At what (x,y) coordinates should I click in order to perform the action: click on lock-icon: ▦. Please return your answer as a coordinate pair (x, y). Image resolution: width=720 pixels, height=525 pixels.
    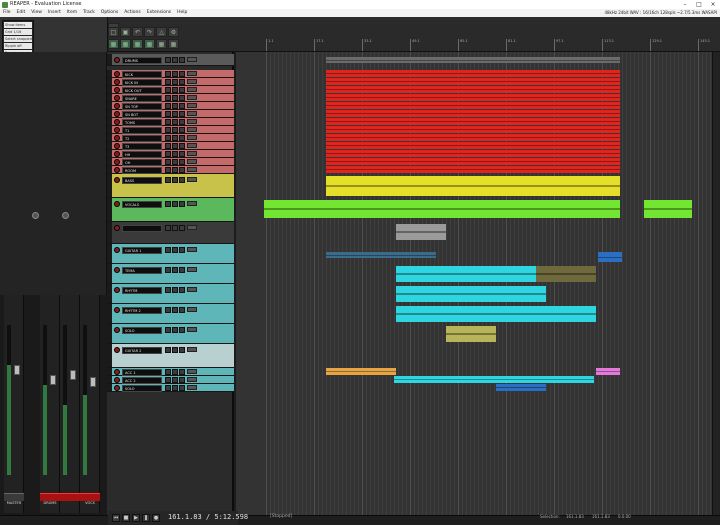
    Looking at the image, I should click on (149, 44).